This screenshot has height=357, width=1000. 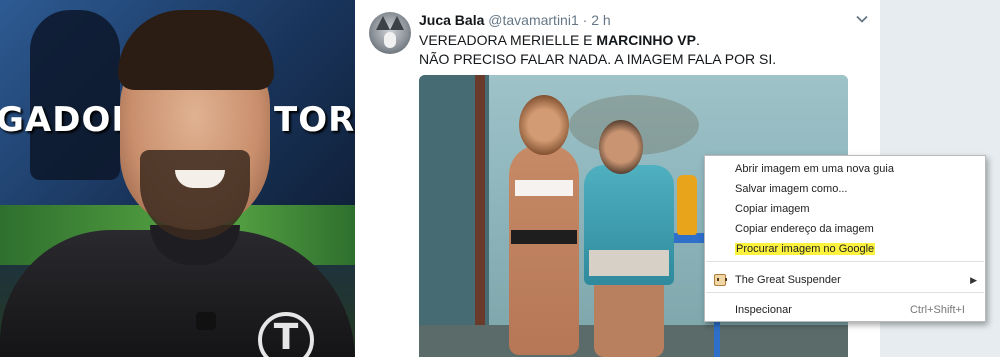 I want to click on menu-item-label-highlighted: Procurar imagem no Google, so click(x=805, y=249).